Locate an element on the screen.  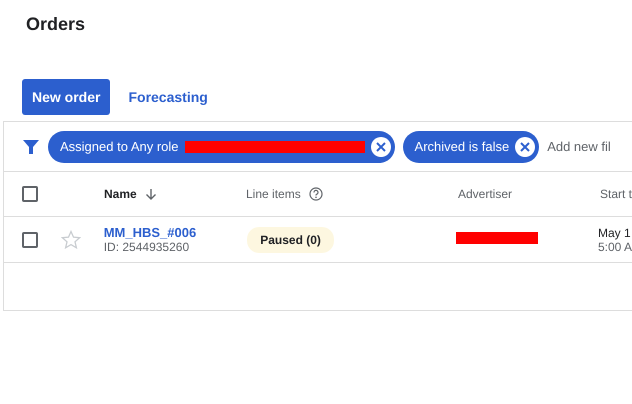
page-title: Orders is located at coordinates (56, 24).